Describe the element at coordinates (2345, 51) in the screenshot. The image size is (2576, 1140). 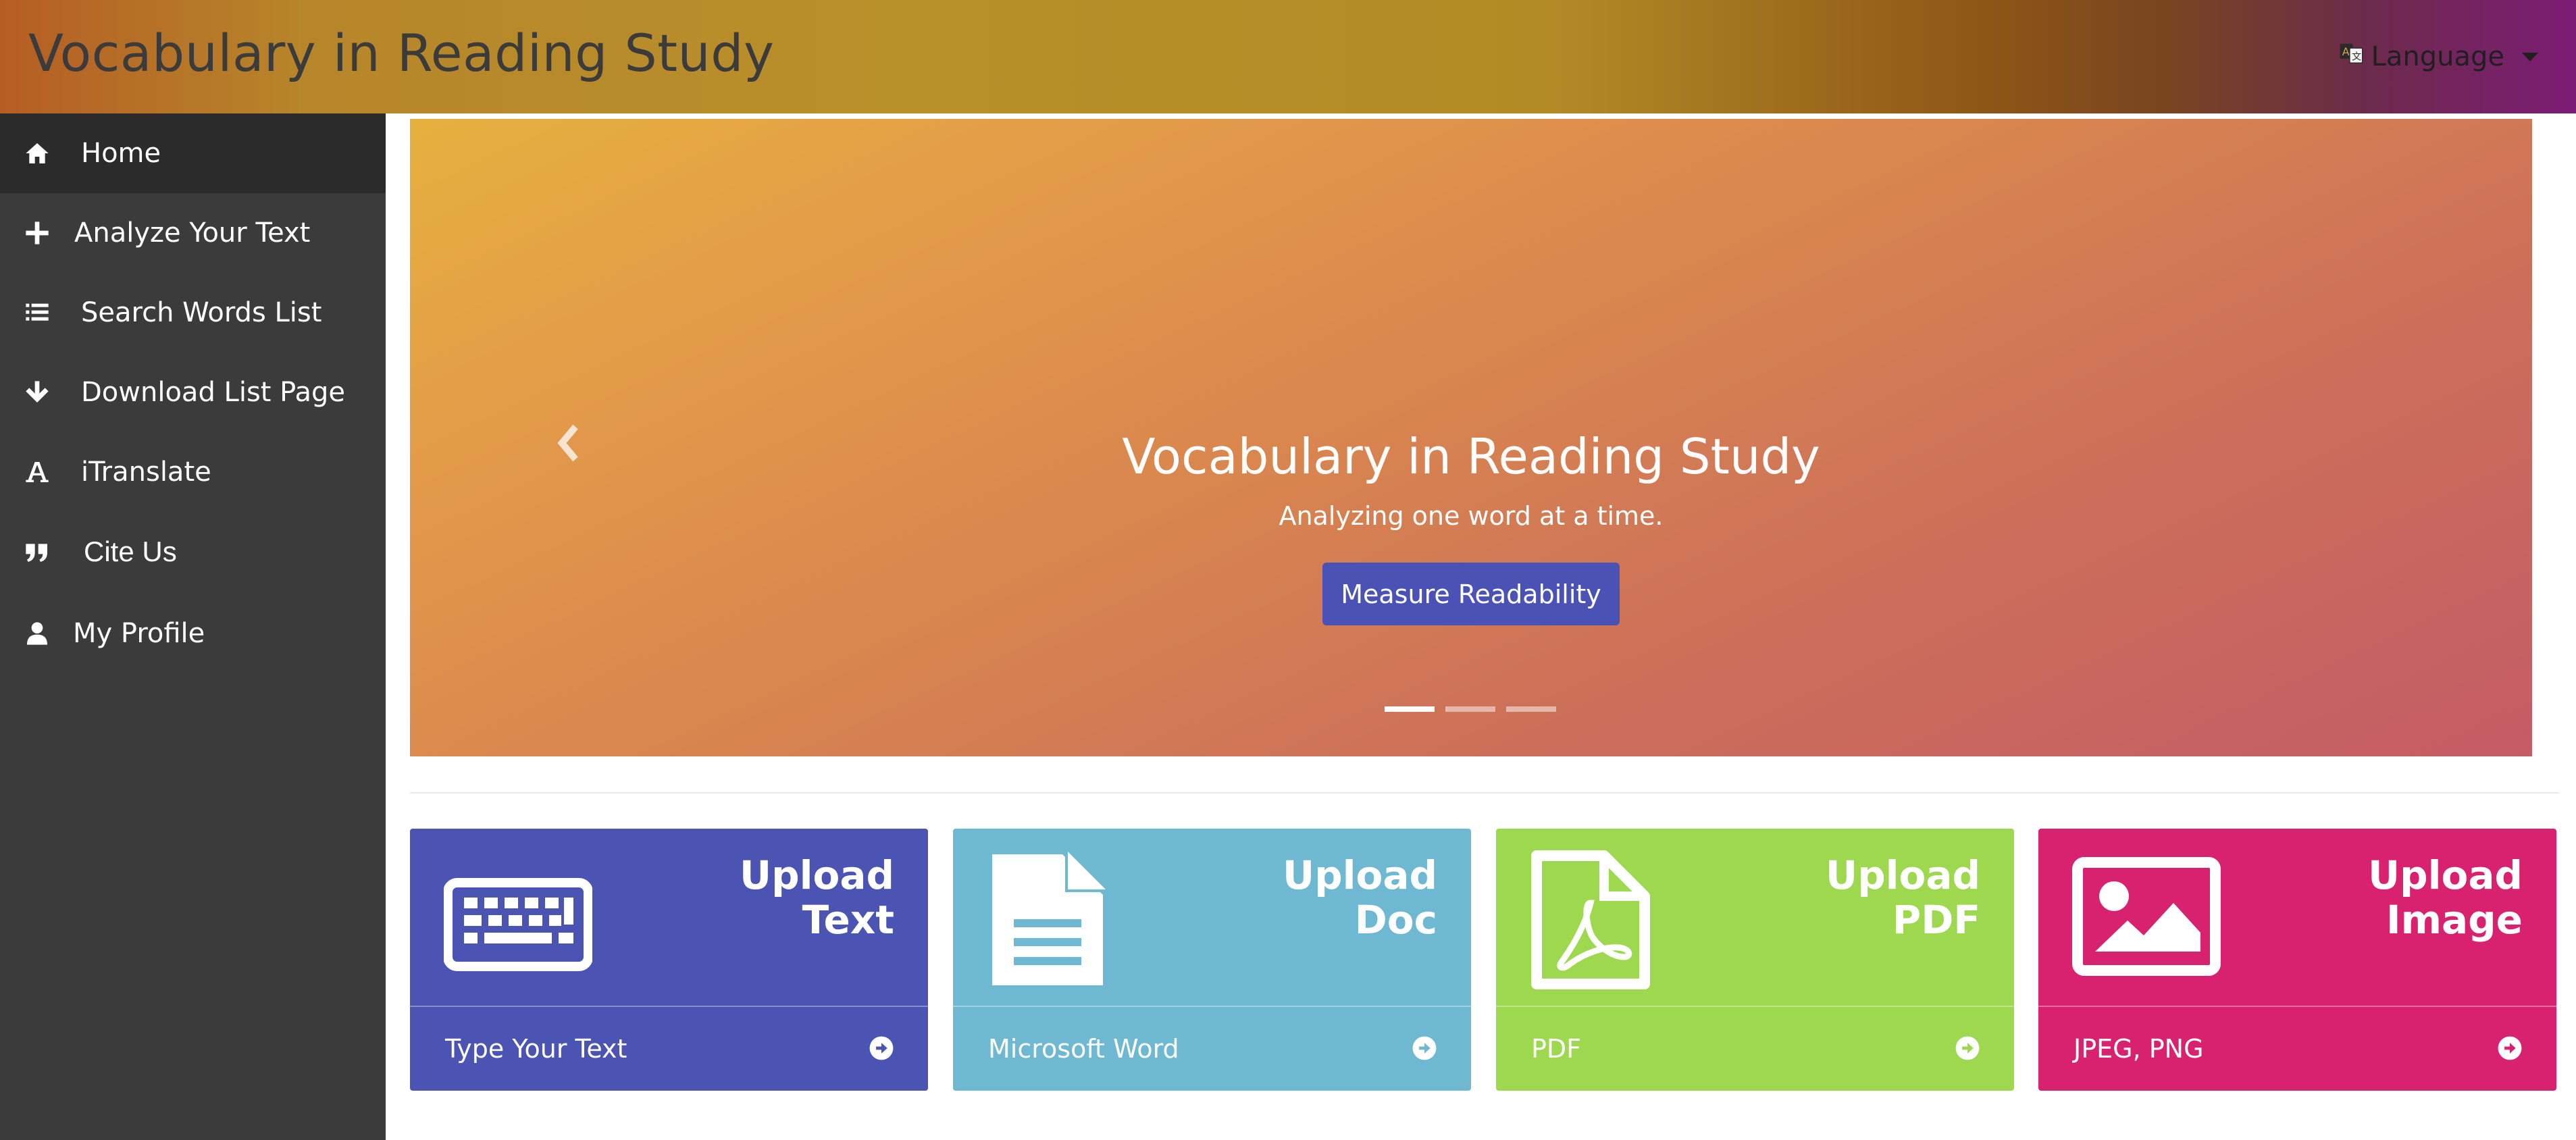
I see `svg-text: A` at that location.